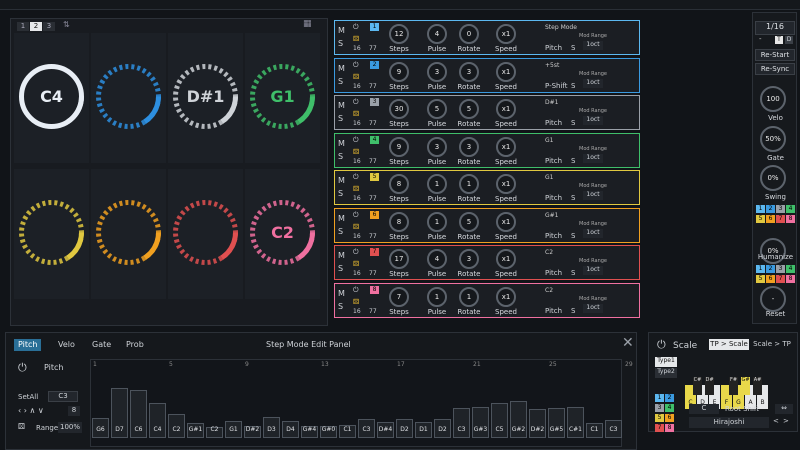 The height and width of the screenshot is (450, 800). What do you see at coordinates (282, 98) in the screenshot?
I see `pad-cell: G1` at bounding box center [282, 98].